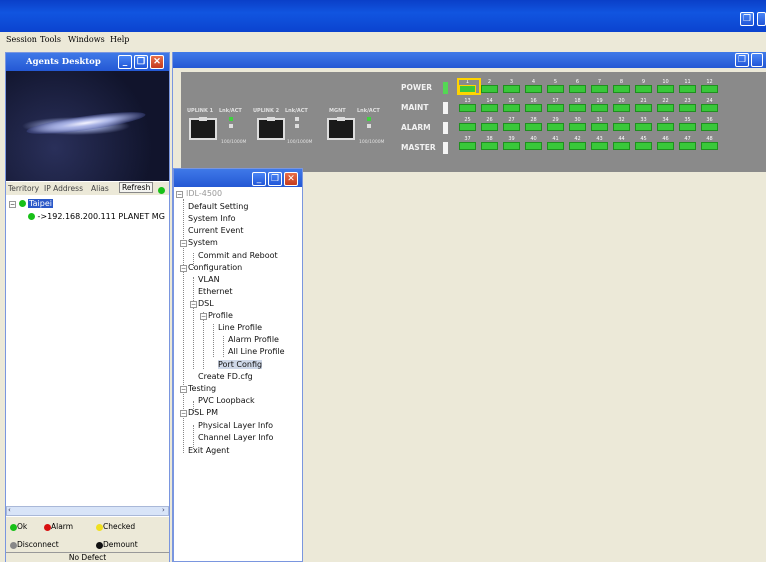  Describe the element at coordinates (643, 86) in the screenshot. I see `dsl-port-9: 9` at that location.